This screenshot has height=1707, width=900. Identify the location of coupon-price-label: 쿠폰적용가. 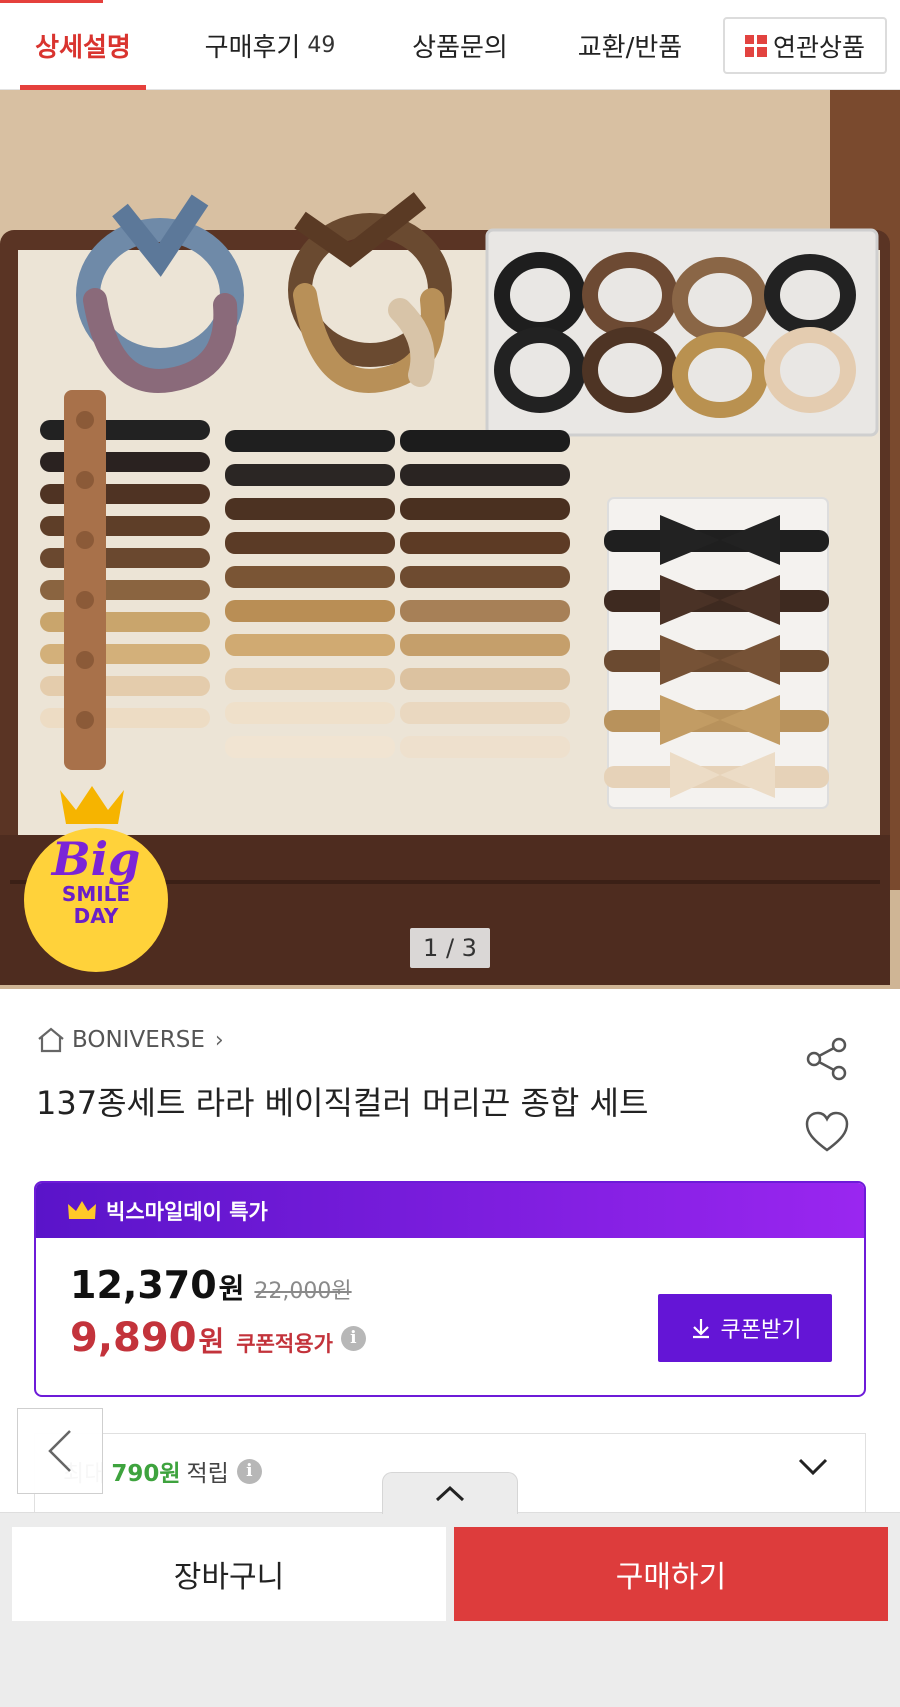
(284, 1344).